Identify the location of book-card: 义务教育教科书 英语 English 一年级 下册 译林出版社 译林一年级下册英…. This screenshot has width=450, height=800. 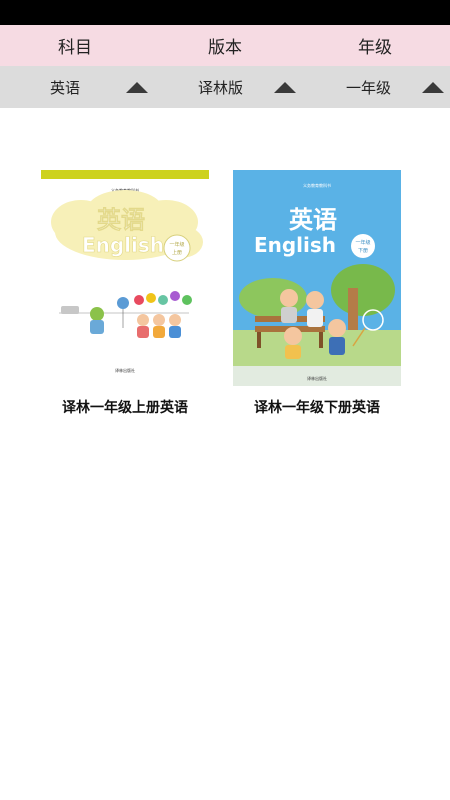
(317, 293).